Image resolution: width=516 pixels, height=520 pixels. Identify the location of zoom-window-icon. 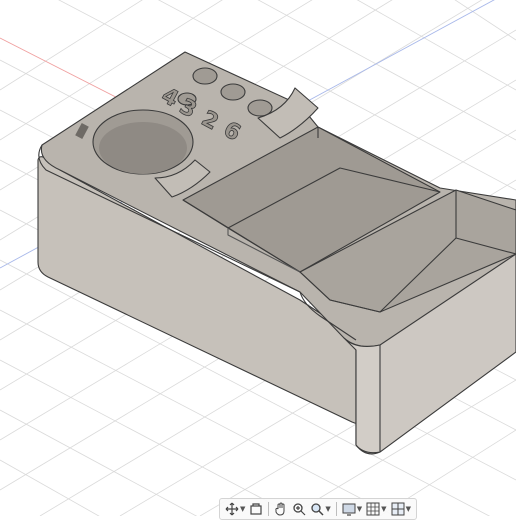
(317, 509).